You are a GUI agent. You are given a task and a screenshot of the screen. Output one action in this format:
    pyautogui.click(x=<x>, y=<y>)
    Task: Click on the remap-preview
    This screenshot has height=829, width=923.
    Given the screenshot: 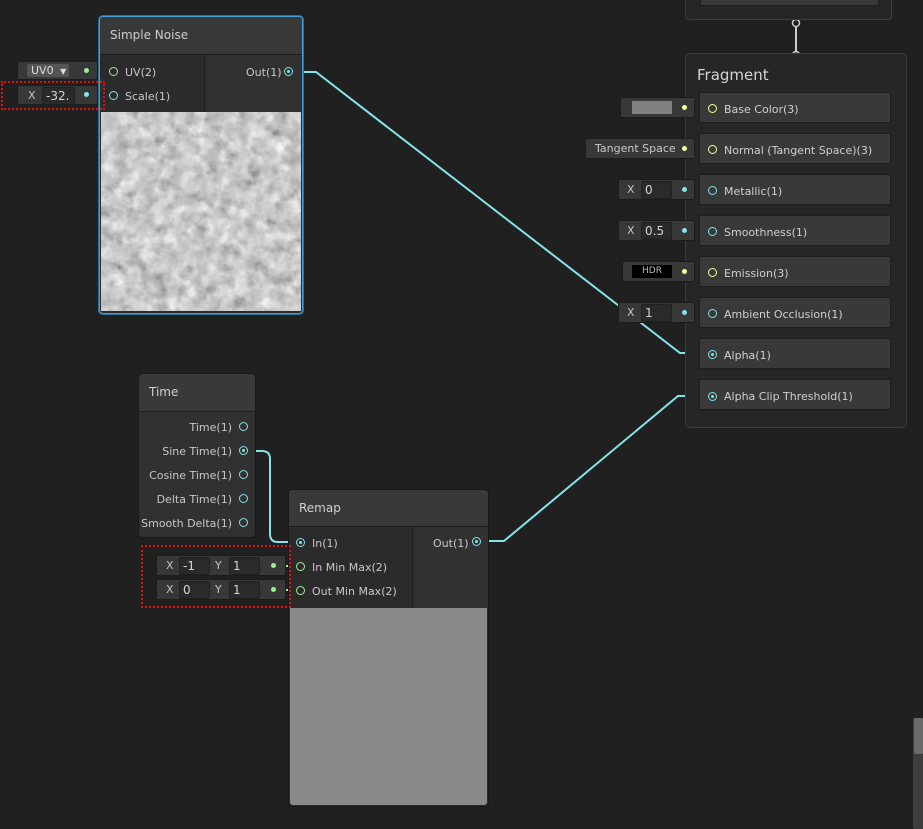 What is the action you would take?
    pyautogui.click(x=388, y=706)
    